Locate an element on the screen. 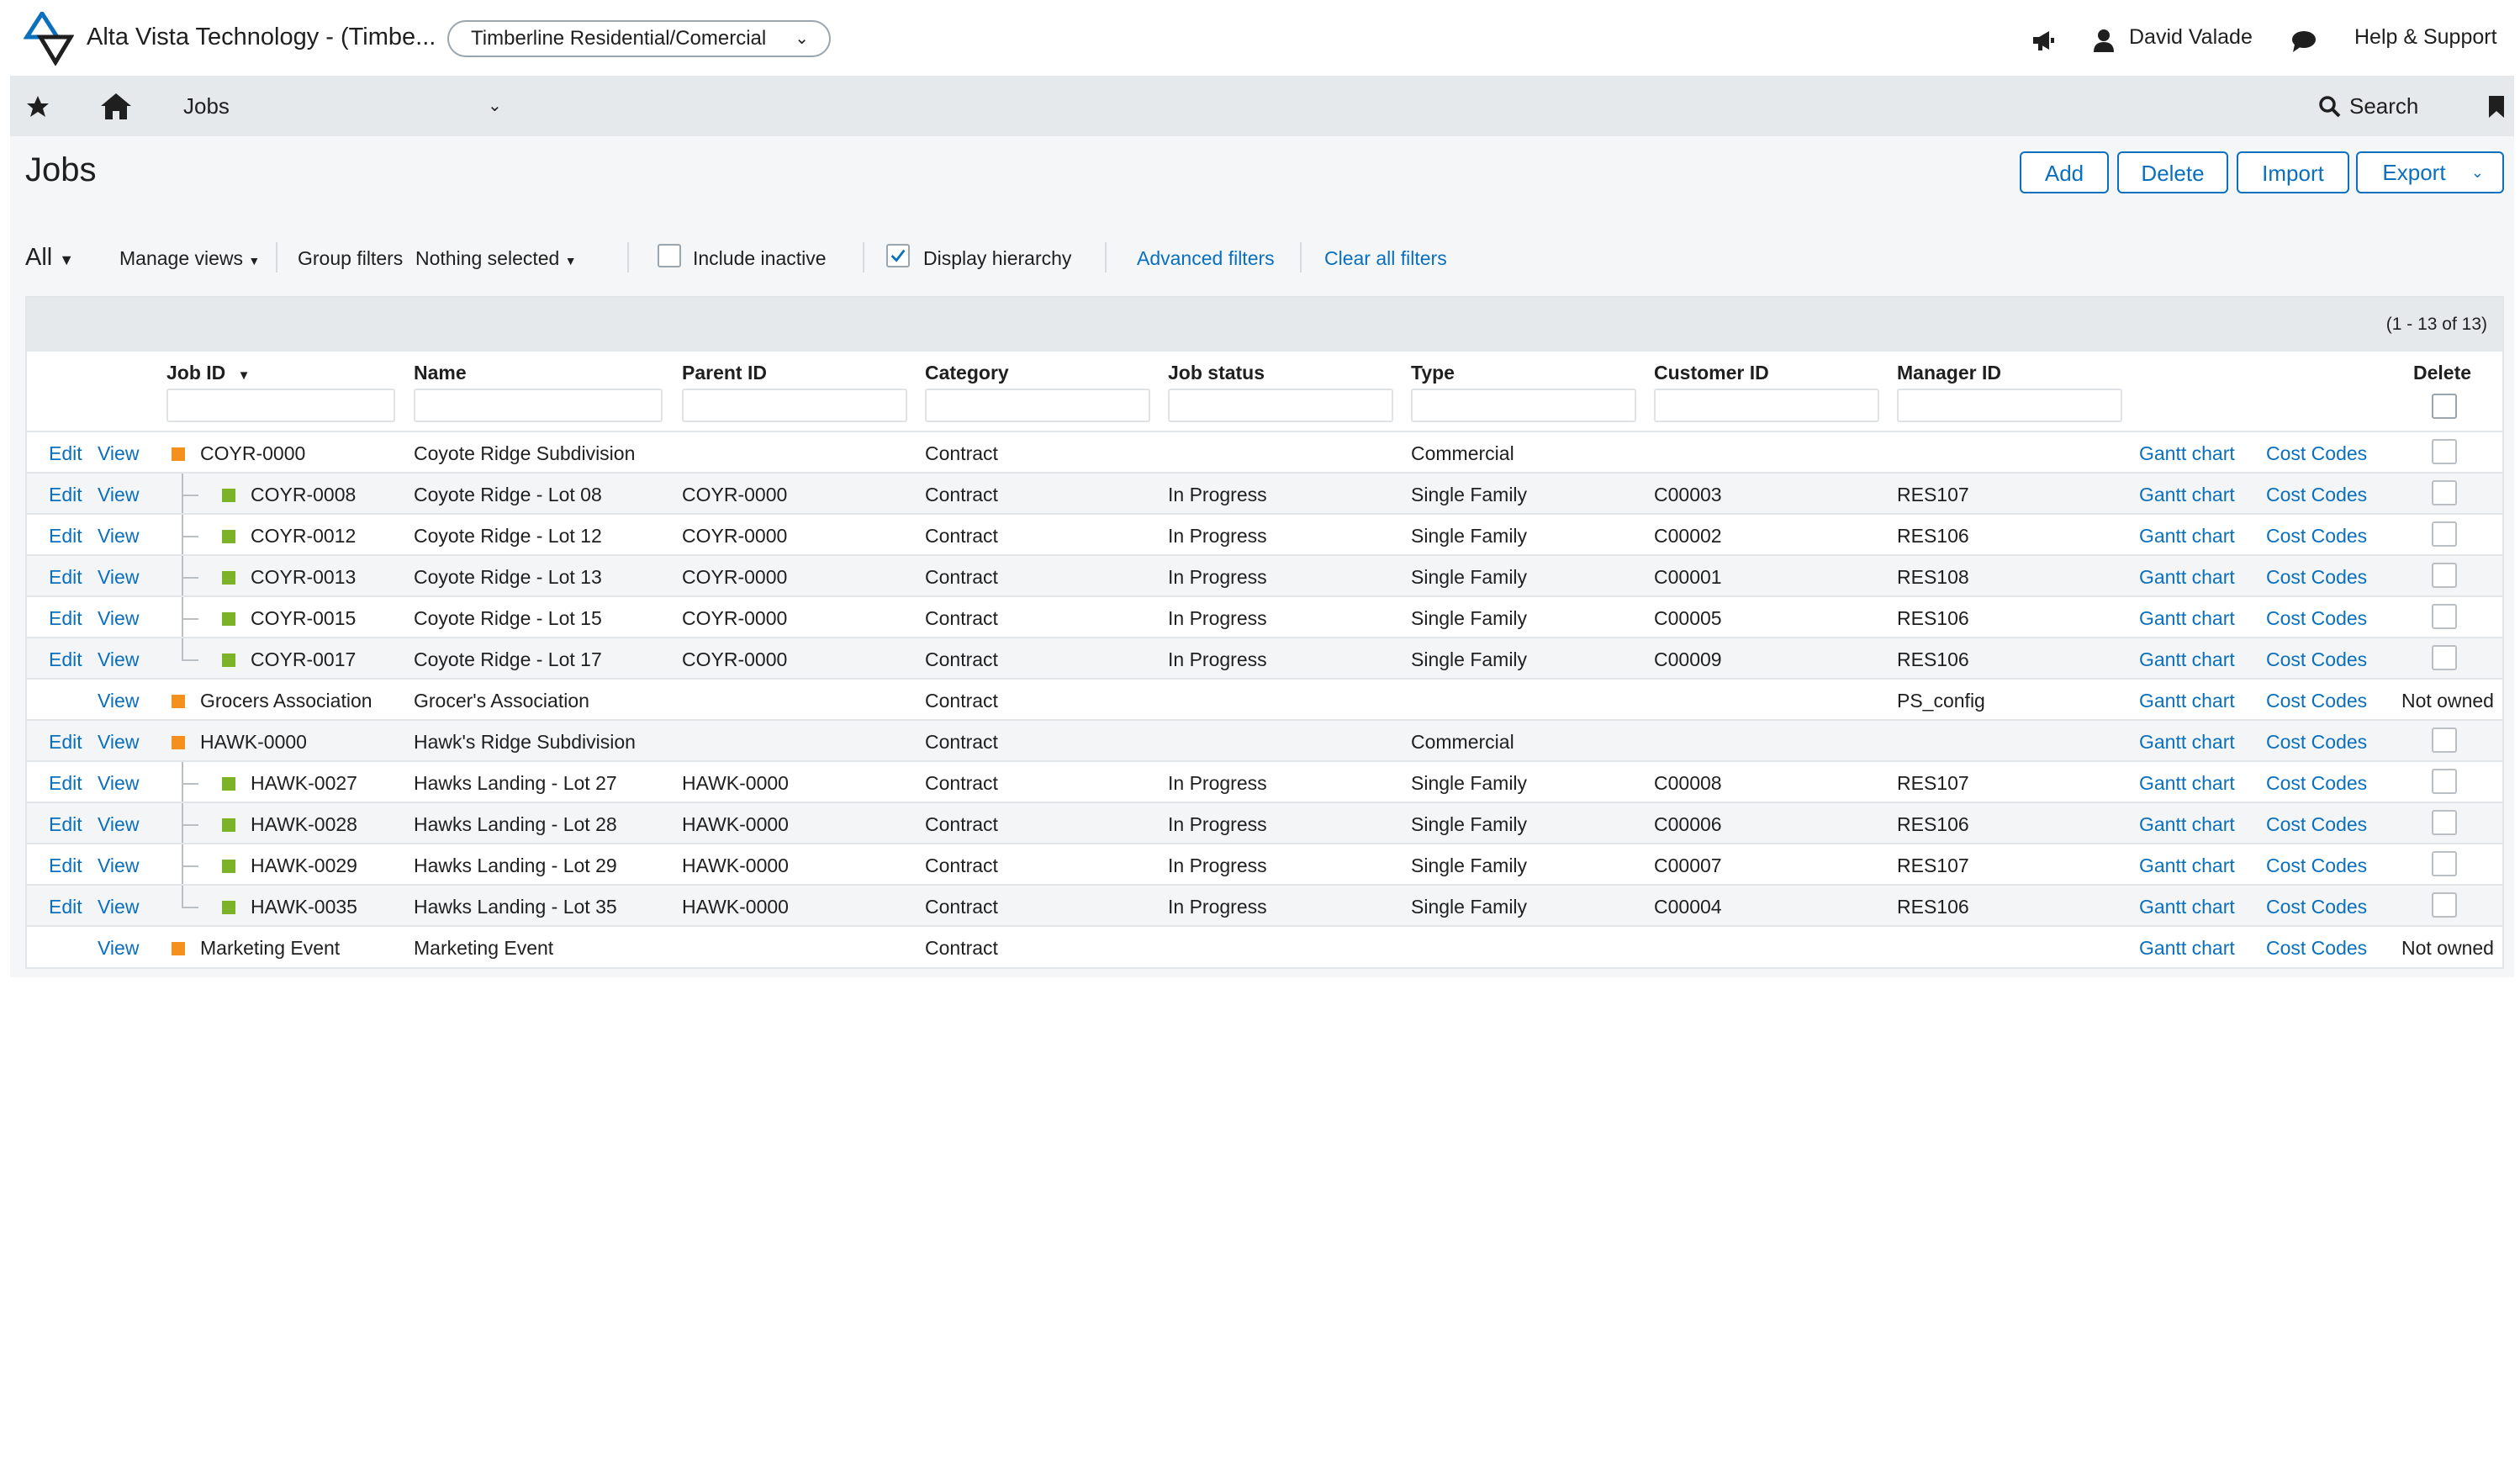 The width and height of the screenshot is (2520, 1471). user-icon is located at coordinates (2104, 40).